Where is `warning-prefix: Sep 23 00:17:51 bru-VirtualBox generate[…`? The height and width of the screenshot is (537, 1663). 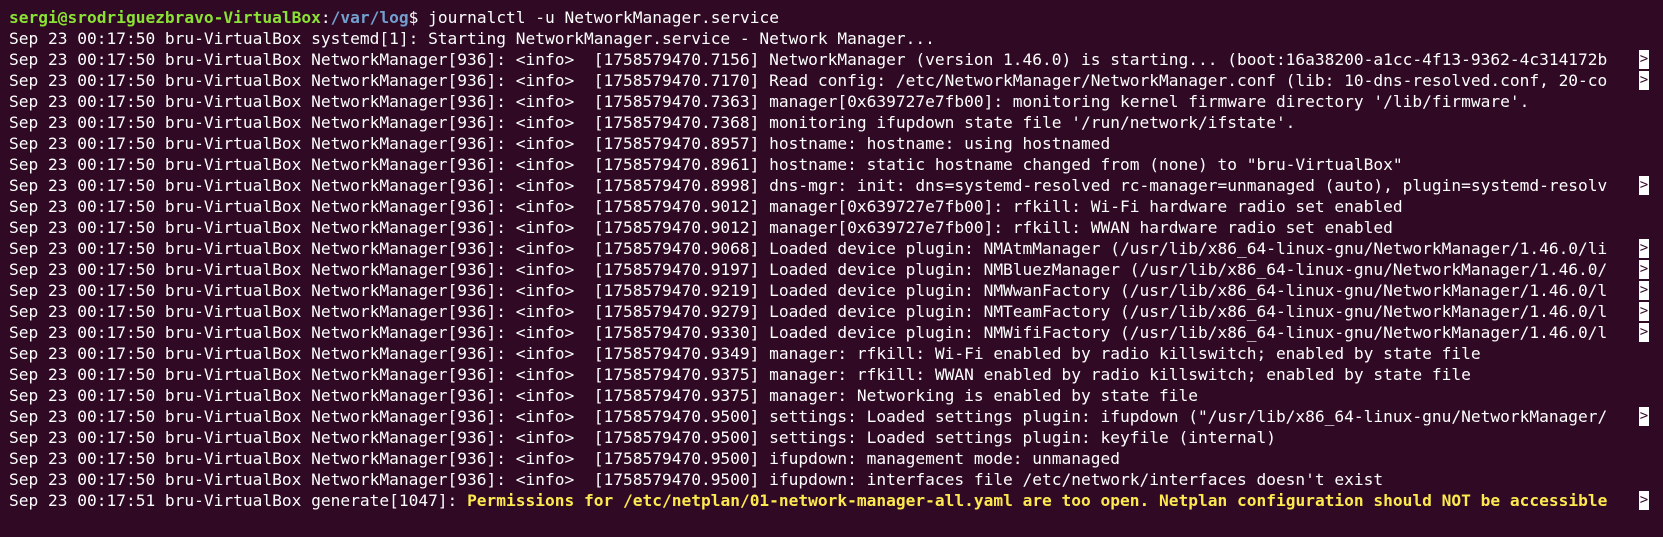 warning-prefix: Sep 23 00:17:51 bru-VirtualBox generate[… is located at coordinates (238, 500).